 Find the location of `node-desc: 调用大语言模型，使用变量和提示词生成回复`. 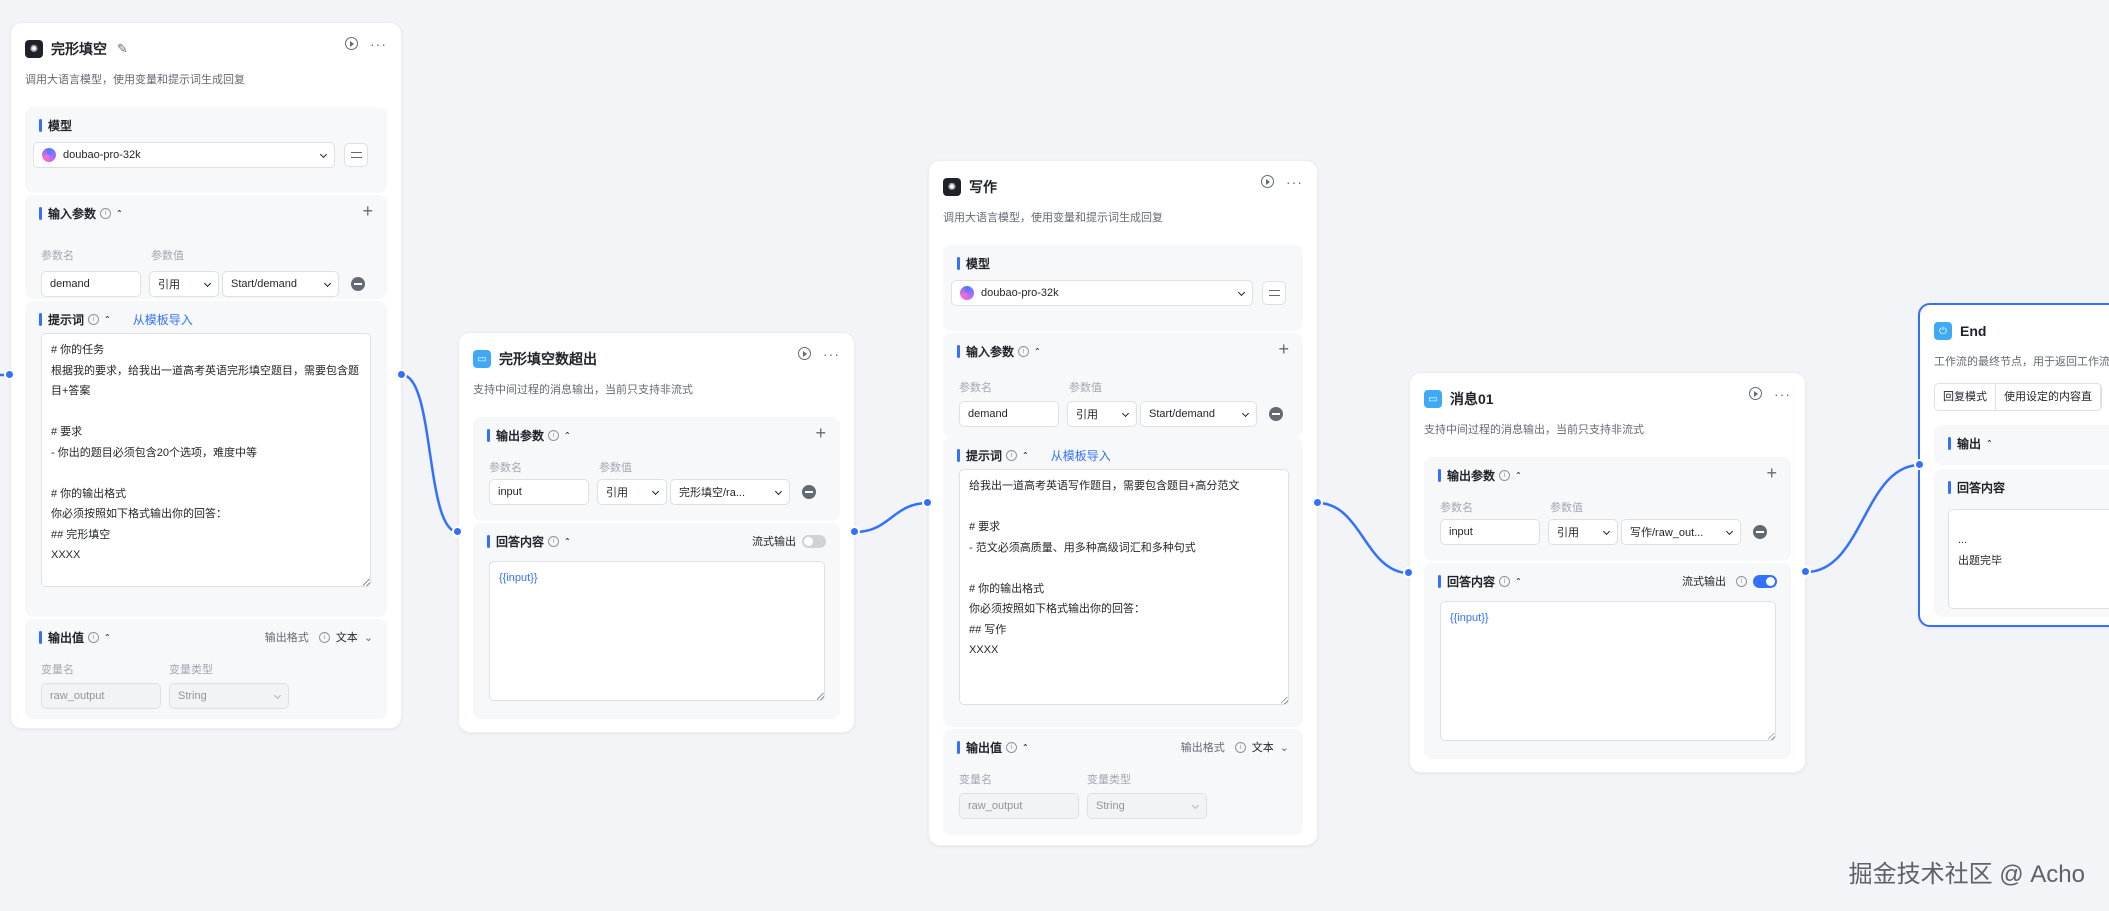

node-desc: 调用大语言模型，使用变量和提示词生成回复 is located at coordinates (135, 80).